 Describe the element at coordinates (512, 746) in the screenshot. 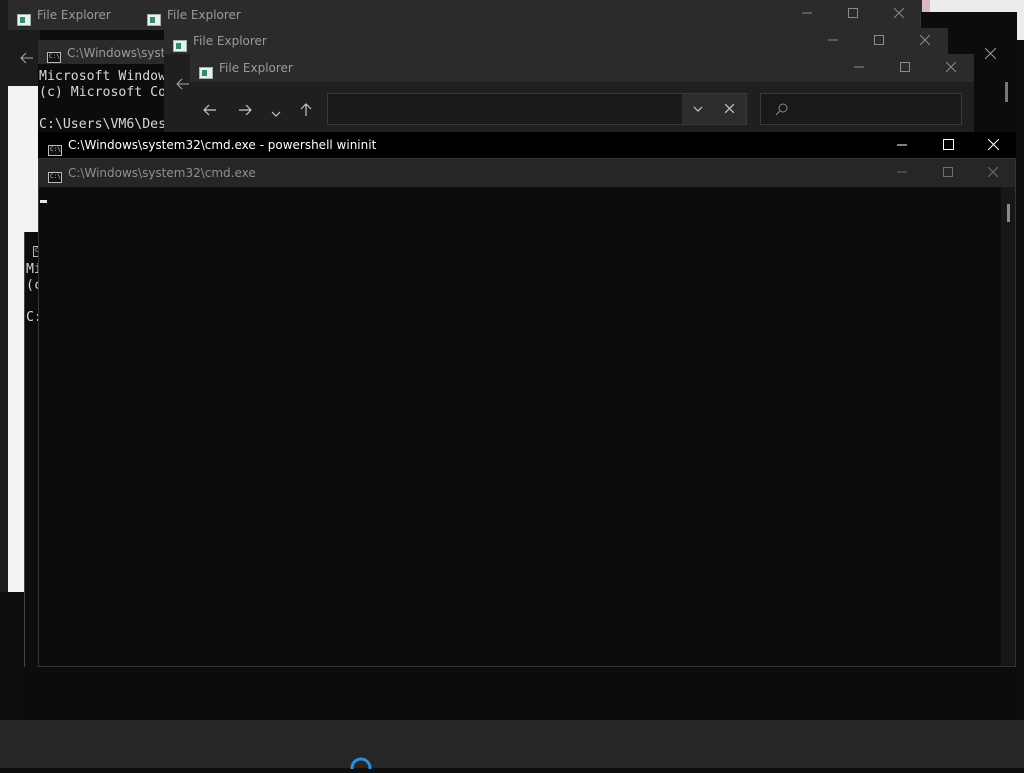

I see `taskbar` at that location.